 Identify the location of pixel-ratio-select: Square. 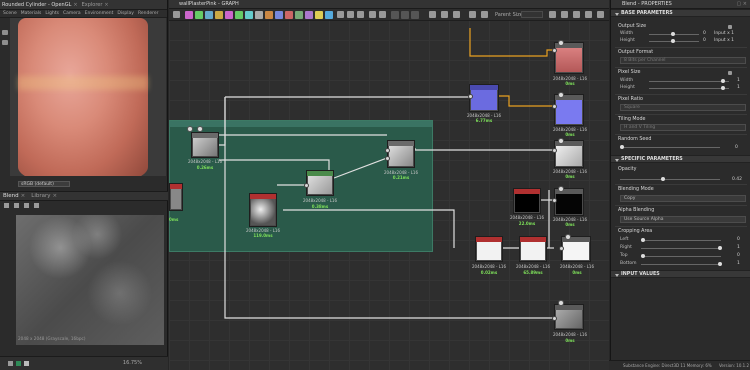
(683, 107).